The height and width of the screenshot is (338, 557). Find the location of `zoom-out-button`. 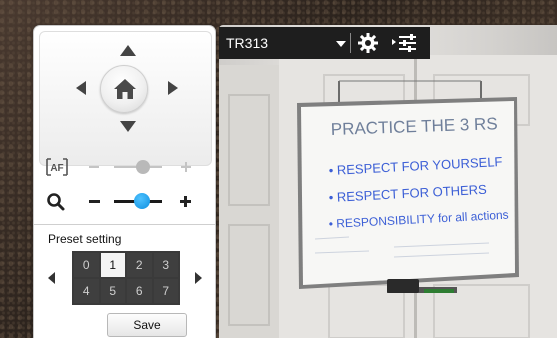

zoom-out-button is located at coordinates (94, 201).